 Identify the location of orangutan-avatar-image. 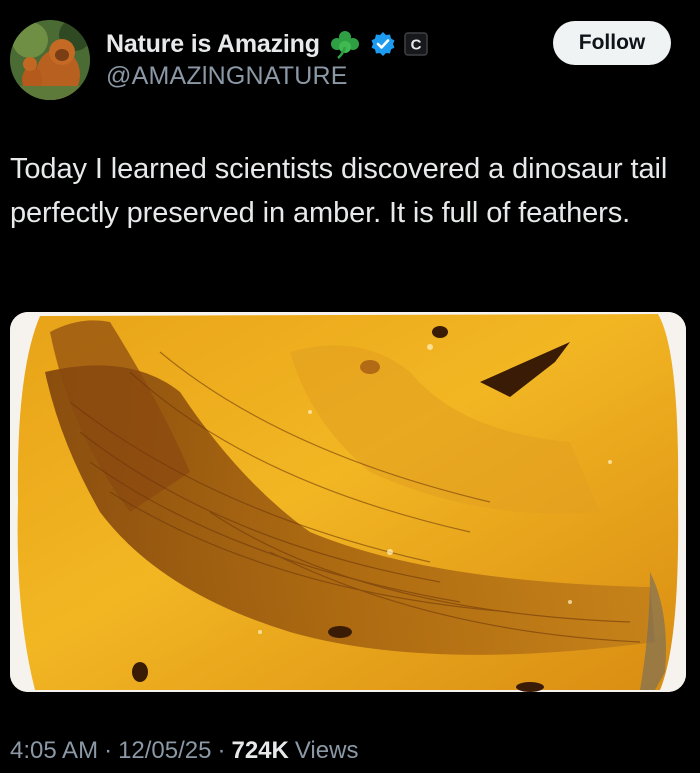
(50, 60).